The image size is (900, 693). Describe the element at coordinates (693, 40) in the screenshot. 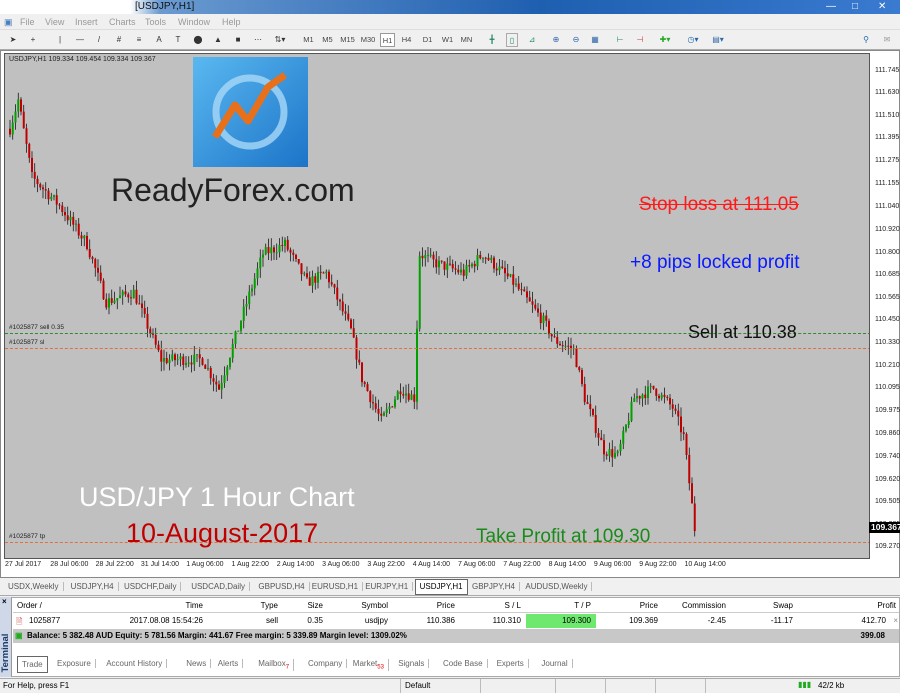

I see `periods-icon: ◷▾` at that location.